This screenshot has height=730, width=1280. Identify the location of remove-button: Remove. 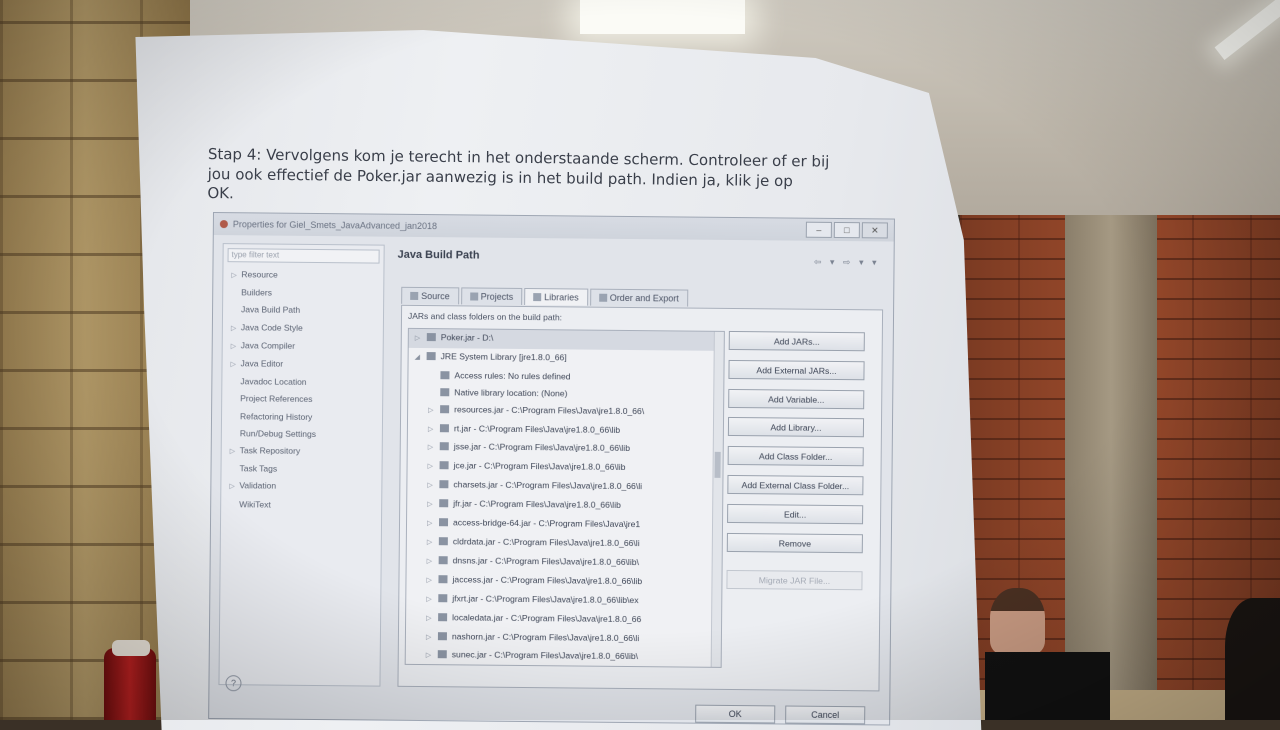
(795, 543).